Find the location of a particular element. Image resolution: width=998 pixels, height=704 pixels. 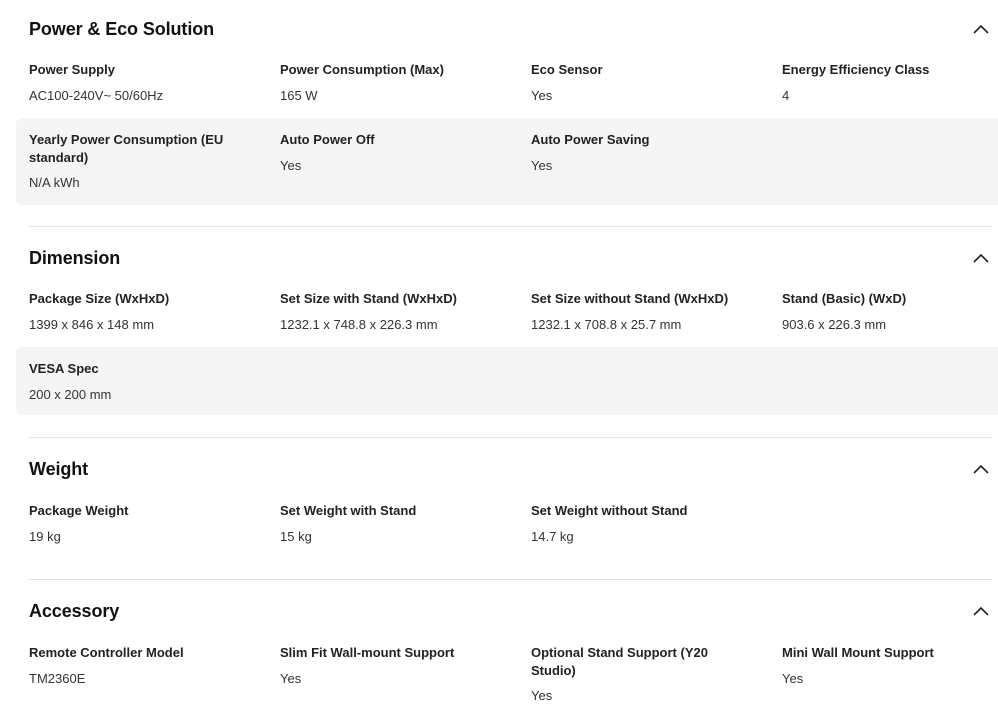

spec-item: Eco Sensor Yes is located at coordinates (648, 82).